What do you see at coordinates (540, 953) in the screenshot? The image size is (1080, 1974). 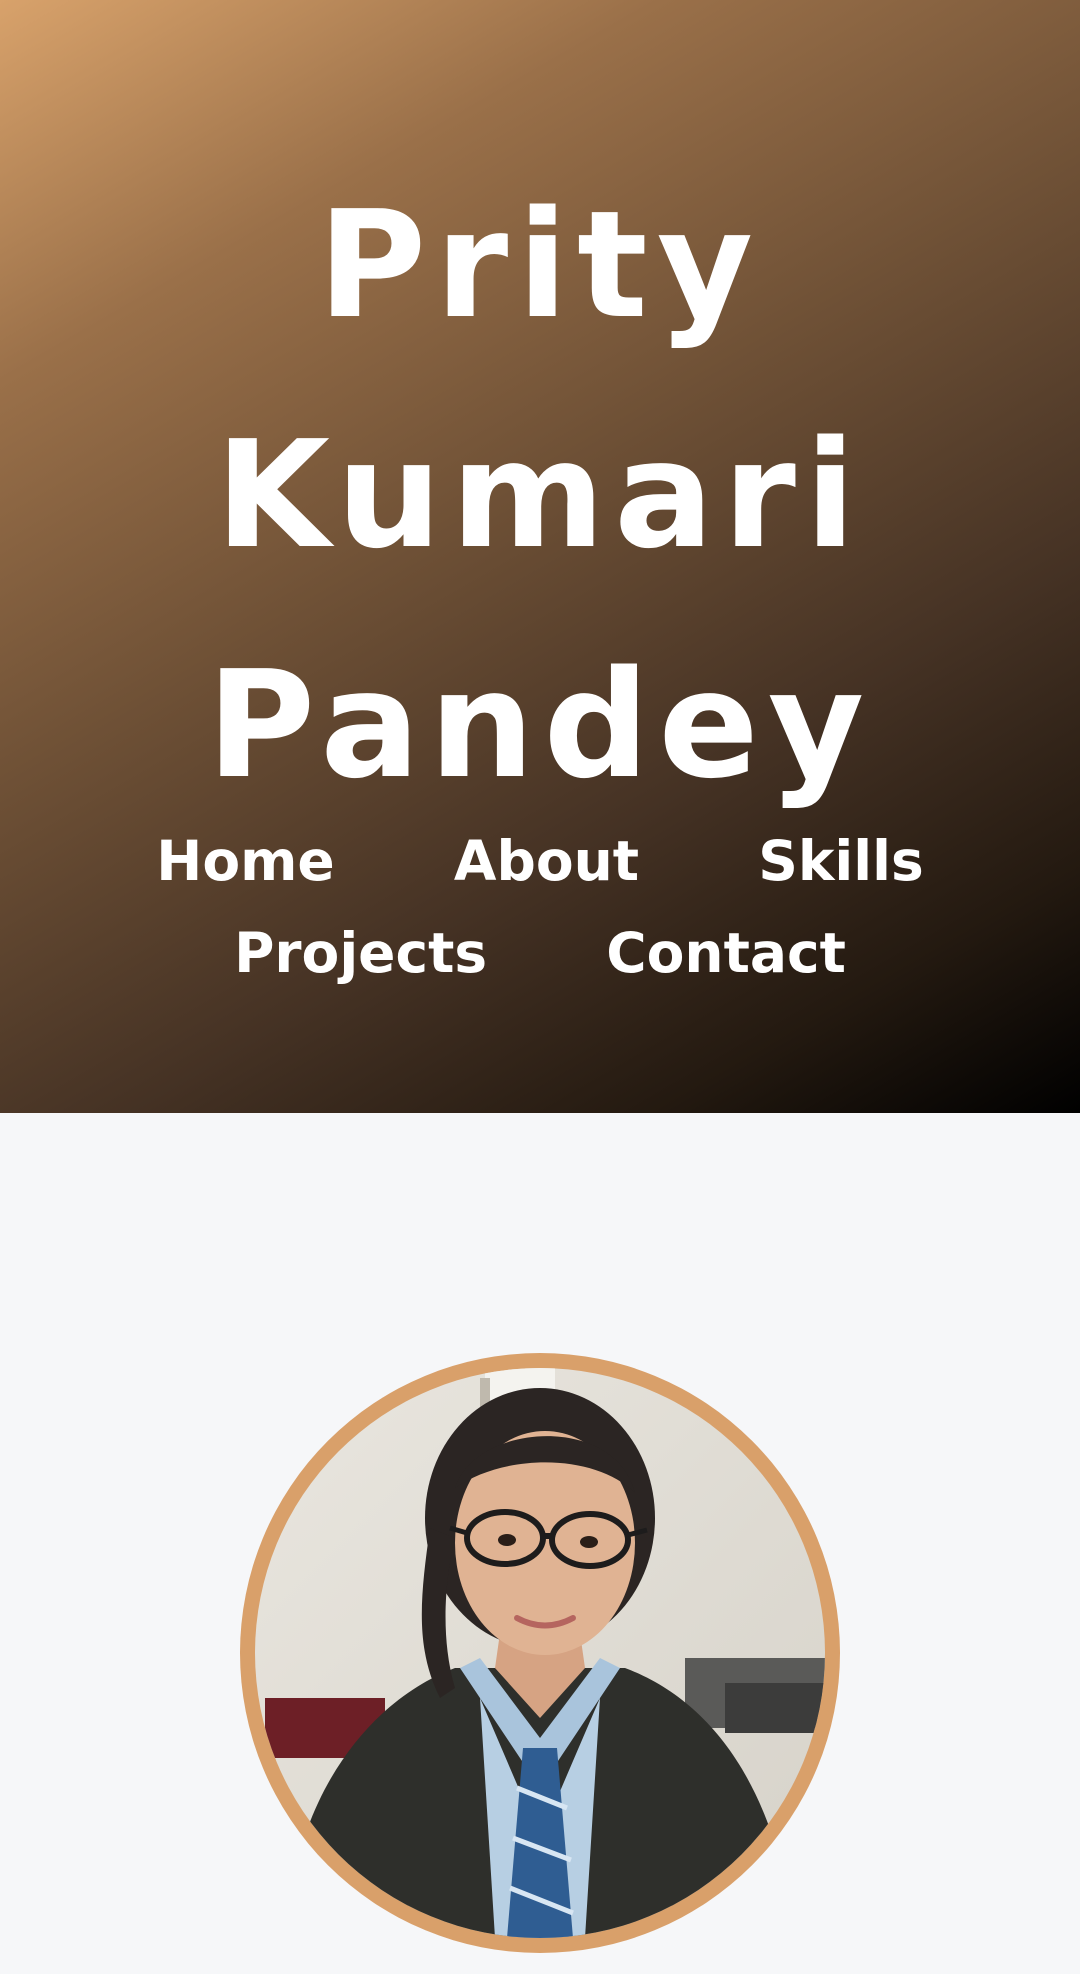 I see `nav-row-2: Projects Contact` at bounding box center [540, 953].